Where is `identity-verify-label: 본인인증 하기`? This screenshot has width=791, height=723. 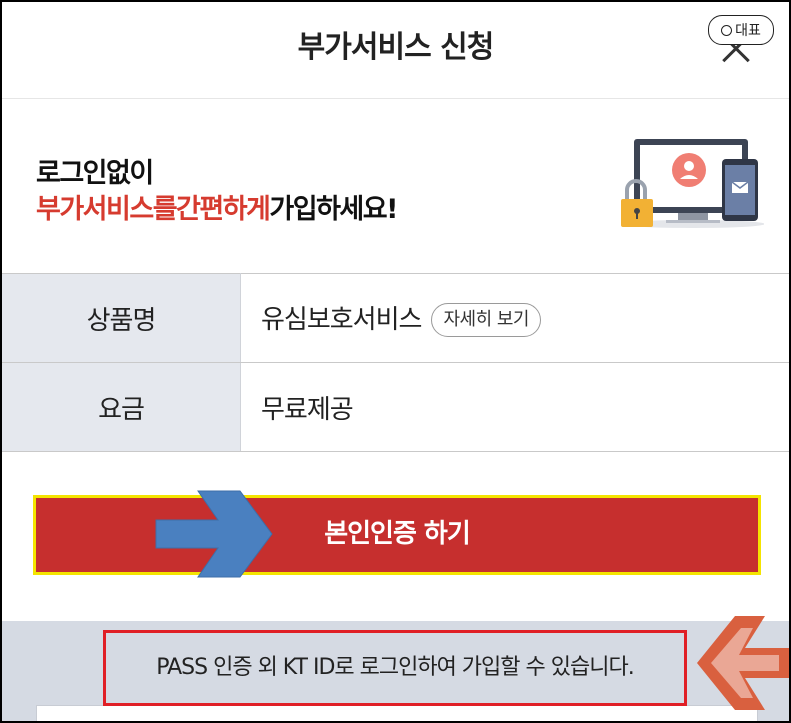
identity-verify-label: 본인인증 하기 is located at coordinates (397, 534).